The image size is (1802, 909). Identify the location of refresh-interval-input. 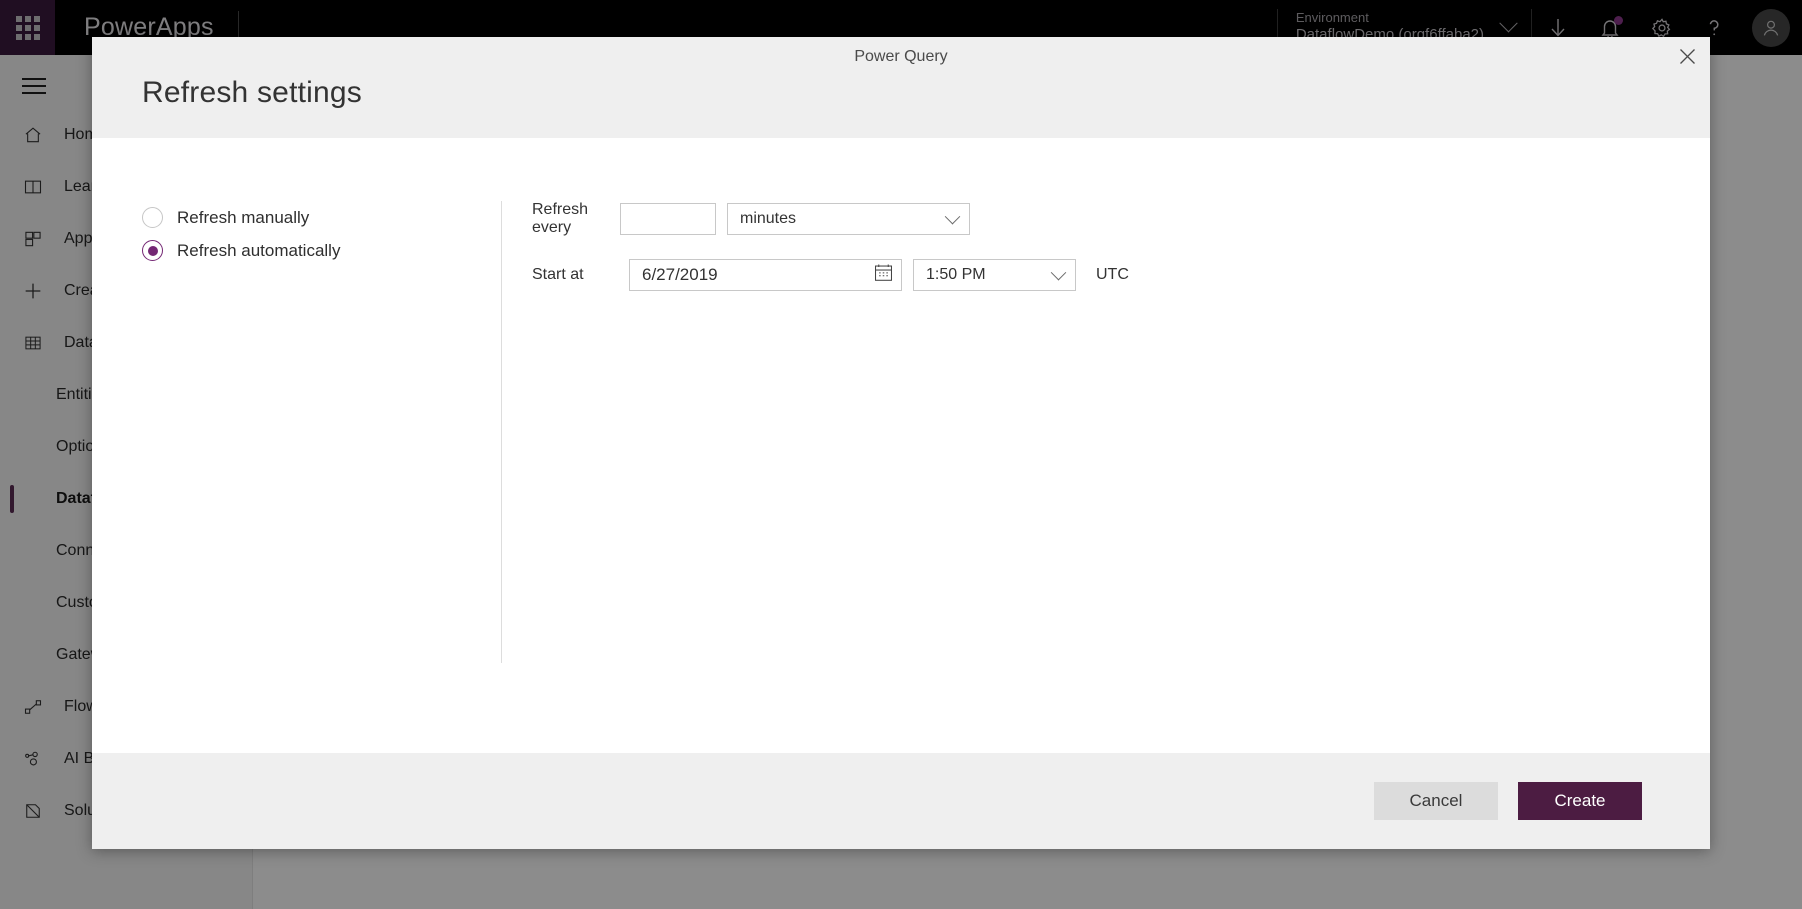
(668, 219).